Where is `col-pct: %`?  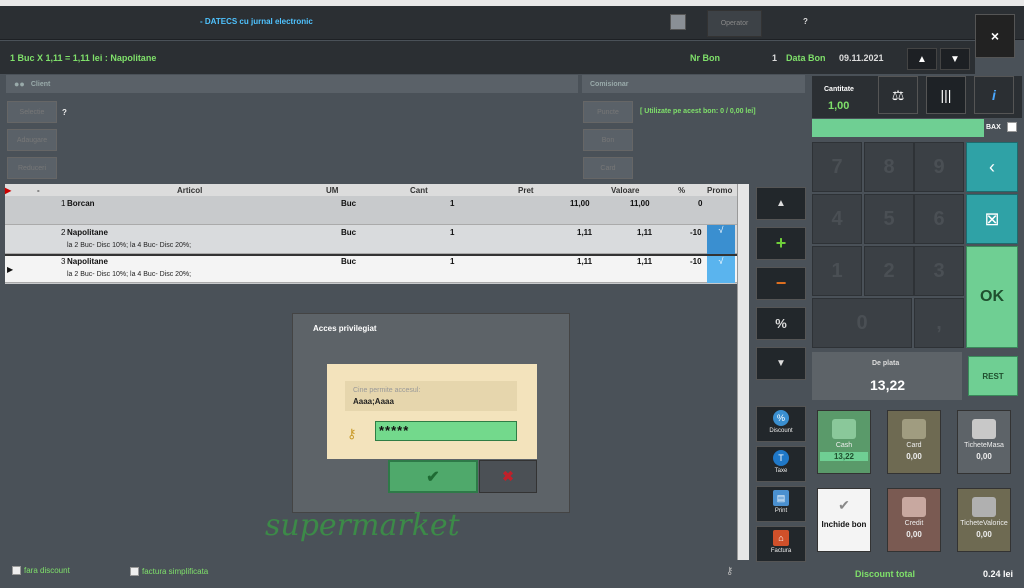
col-pct: % is located at coordinates (681, 190).